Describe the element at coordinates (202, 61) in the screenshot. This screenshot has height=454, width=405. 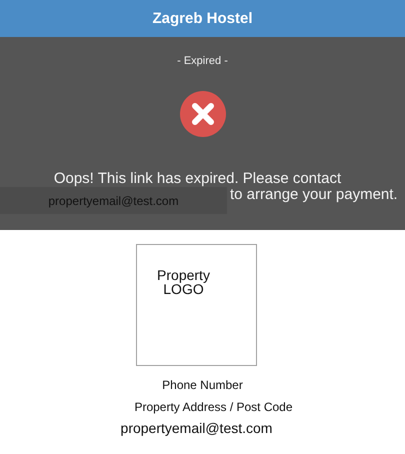
I see `status-text: - Expired -` at that location.